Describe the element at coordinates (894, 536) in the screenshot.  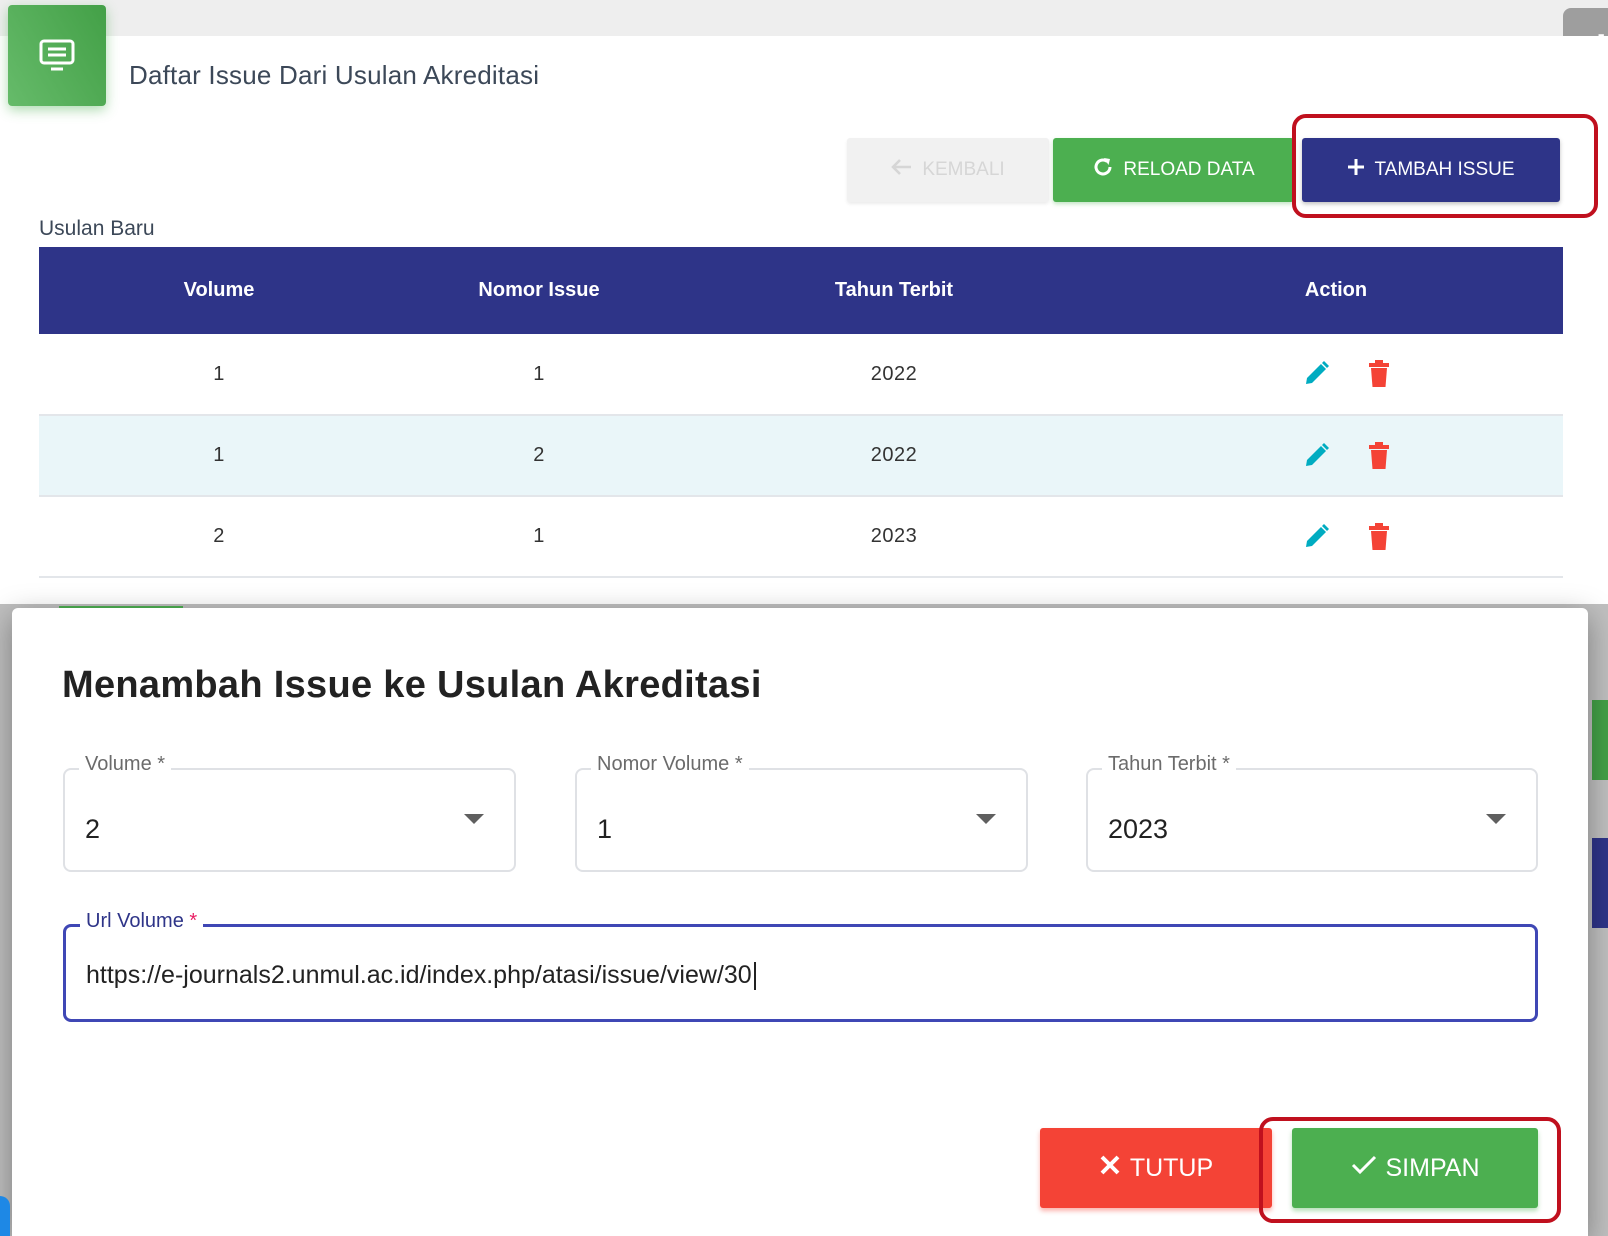
I see `cell-tahun-terbit: 2023` at that location.